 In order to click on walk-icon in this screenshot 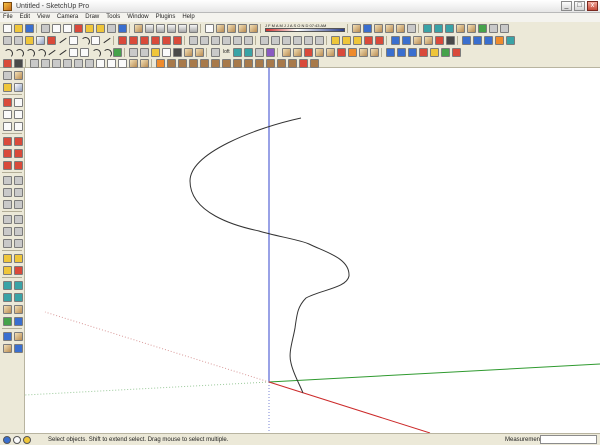, I will do `click(346, 40)`.